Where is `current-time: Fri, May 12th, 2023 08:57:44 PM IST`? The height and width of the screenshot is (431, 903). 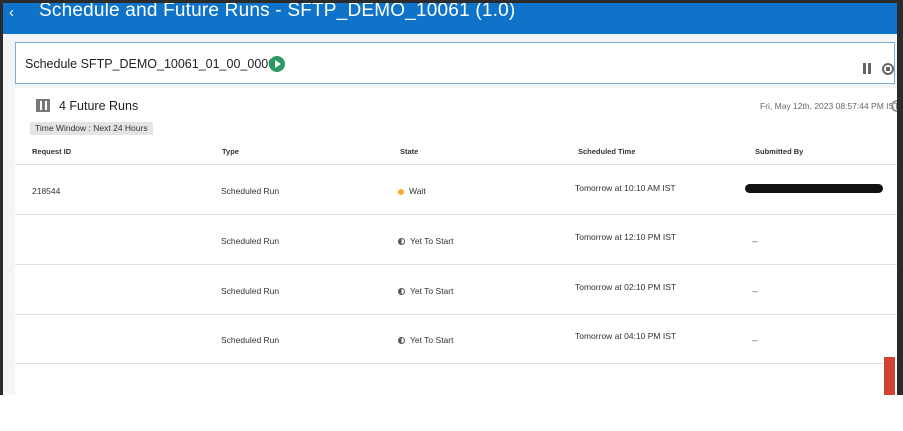 current-time: Fri, May 12th, 2023 08:57:44 PM IST is located at coordinates (828, 106).